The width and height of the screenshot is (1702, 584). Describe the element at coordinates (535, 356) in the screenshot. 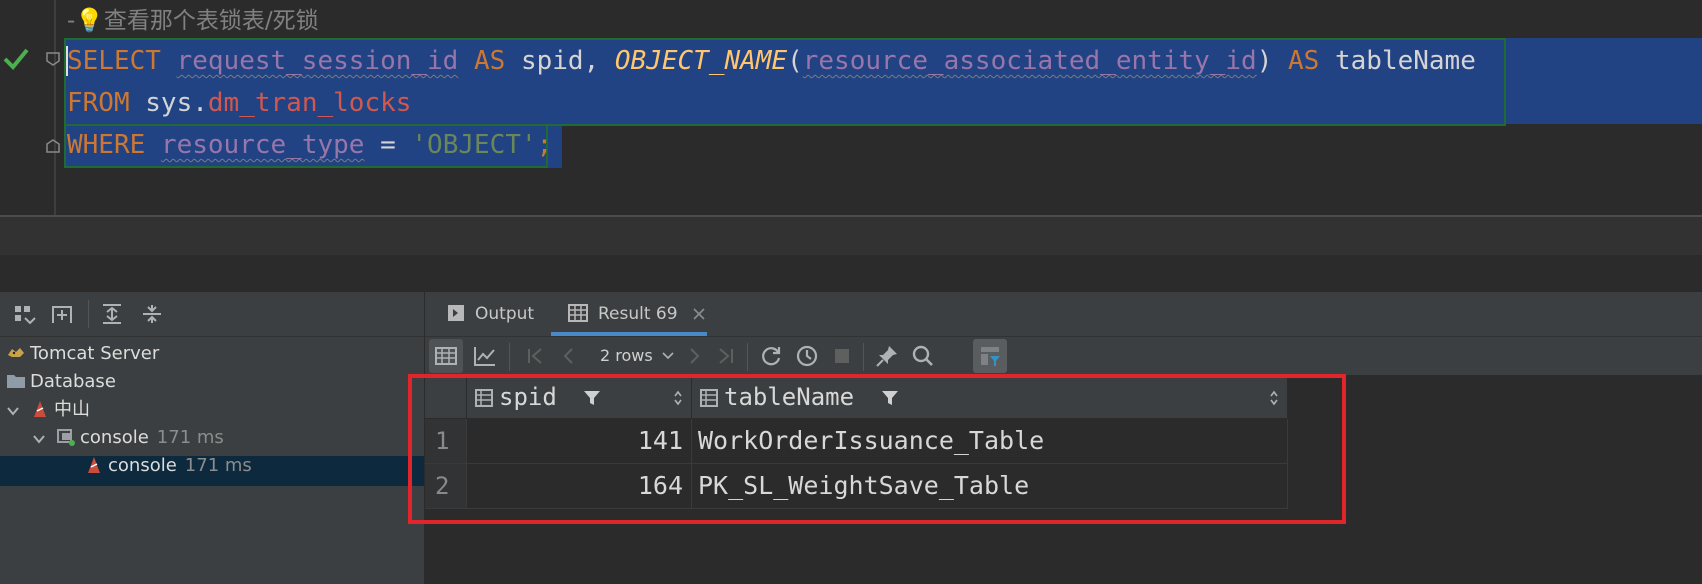

I see `first-page-icon` at that location.